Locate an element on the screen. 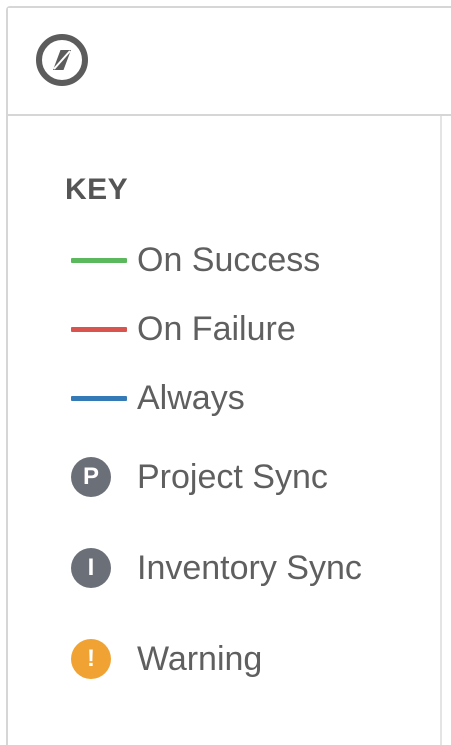  key-item-inventory-sync: I Inventory Sync is located at coordinates (245, 568).